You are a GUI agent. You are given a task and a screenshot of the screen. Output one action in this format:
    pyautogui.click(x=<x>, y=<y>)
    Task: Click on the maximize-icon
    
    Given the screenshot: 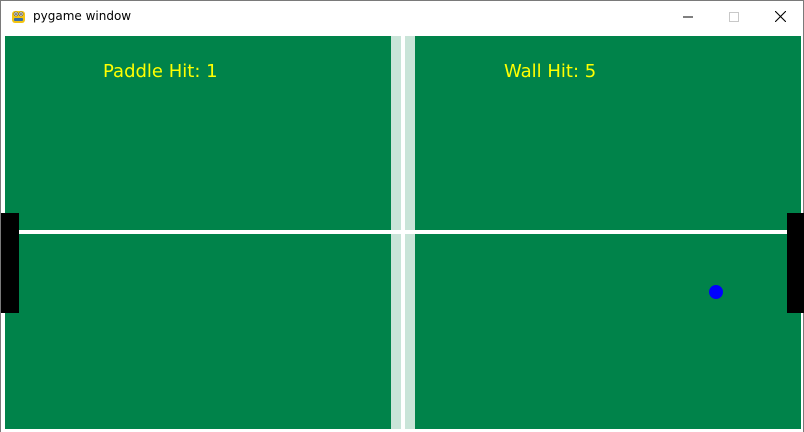 What is the action you would take?
    pyautogui.click(x=734, y=16)
    